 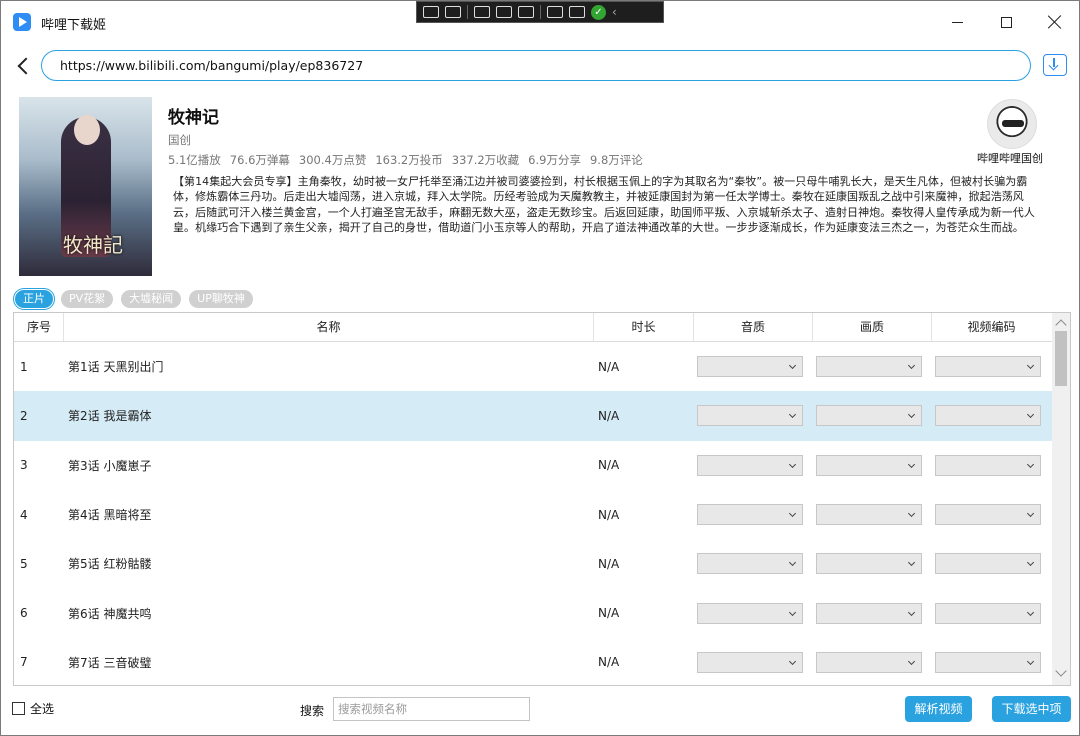 I want to click on table-row: 4 第4话 黑暗将至 N/A, so click(x=533, y=514).